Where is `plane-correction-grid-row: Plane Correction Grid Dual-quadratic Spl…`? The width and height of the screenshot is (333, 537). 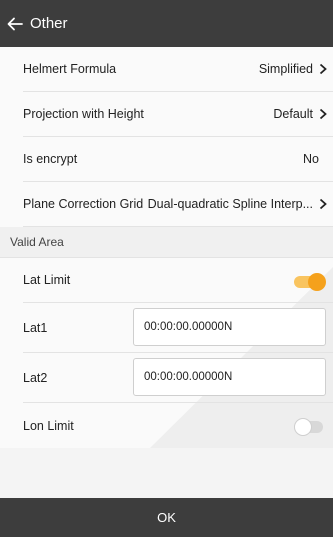 plane-correction-grid-row: Plane Correction Grid Dual-quadratic Spl… is located at coordinates (178, 204).